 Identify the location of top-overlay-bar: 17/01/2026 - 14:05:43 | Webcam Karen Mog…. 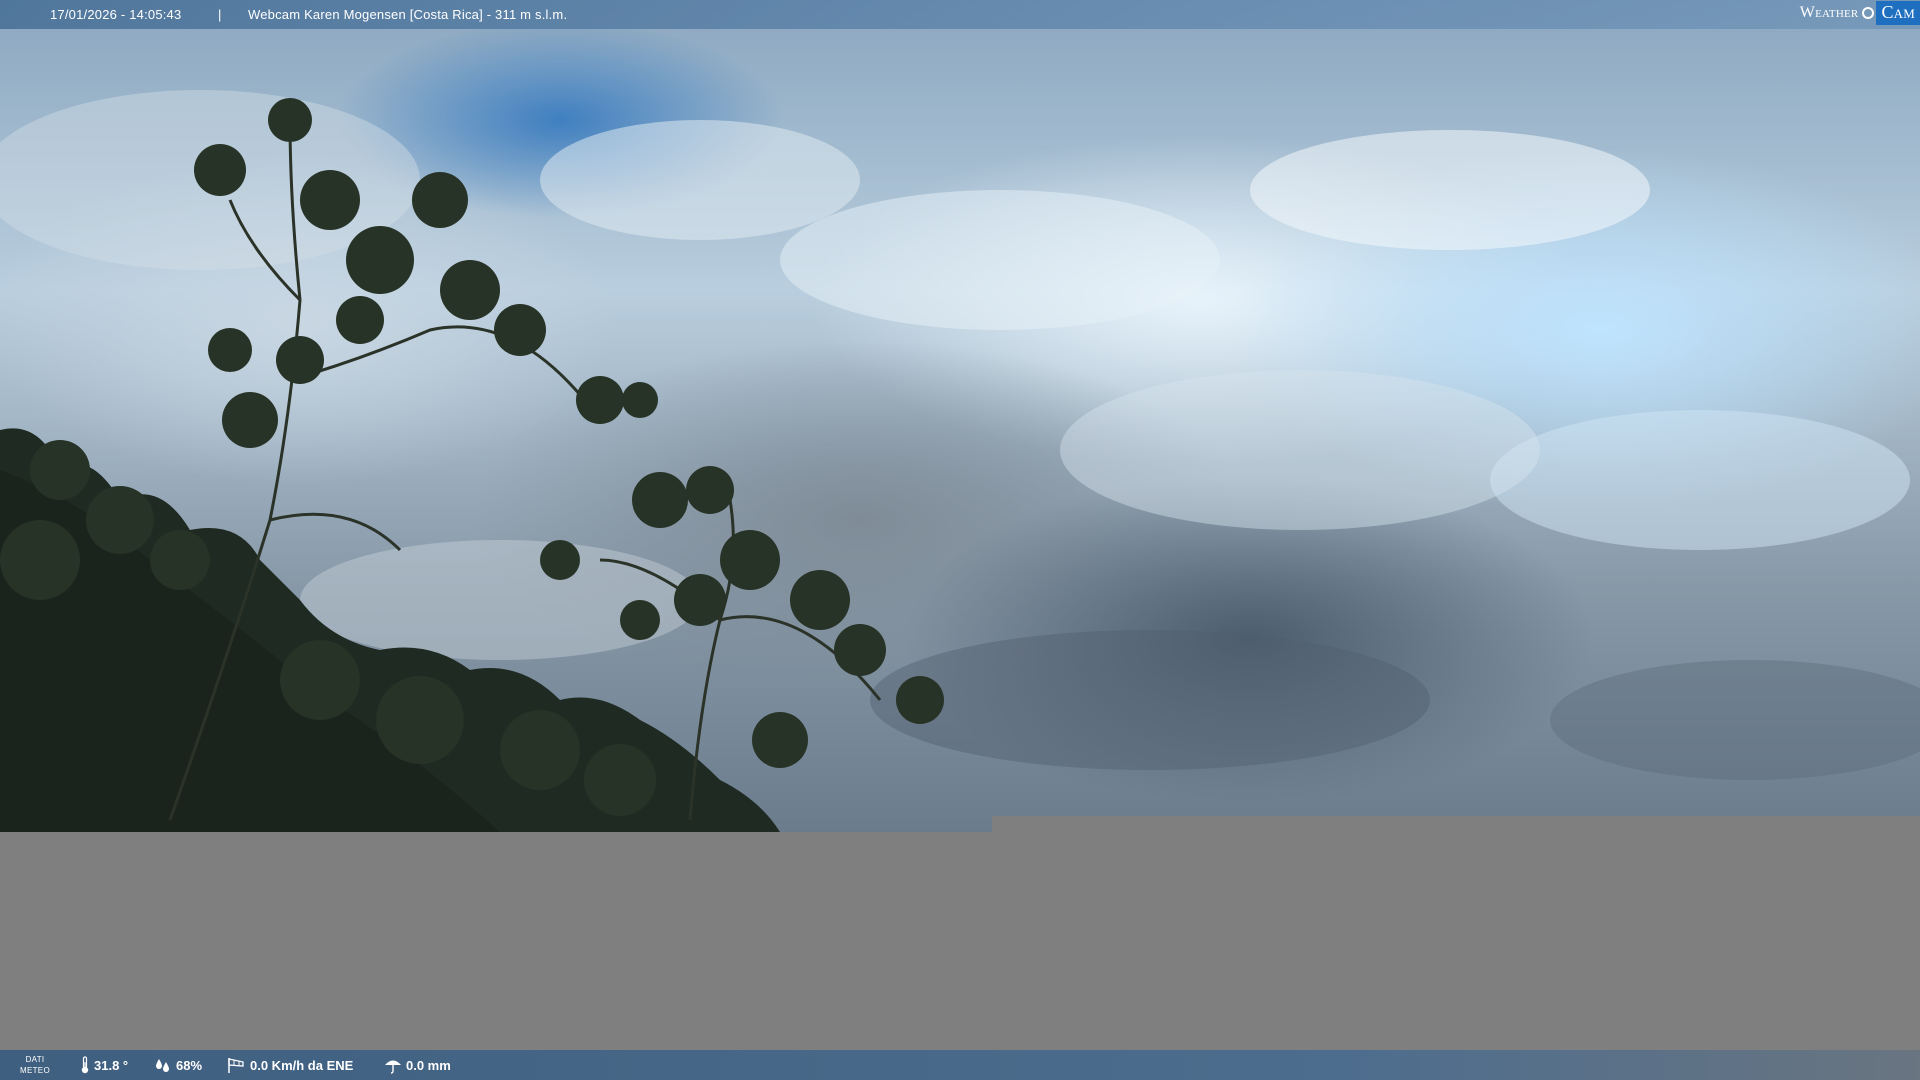
(960, 14).